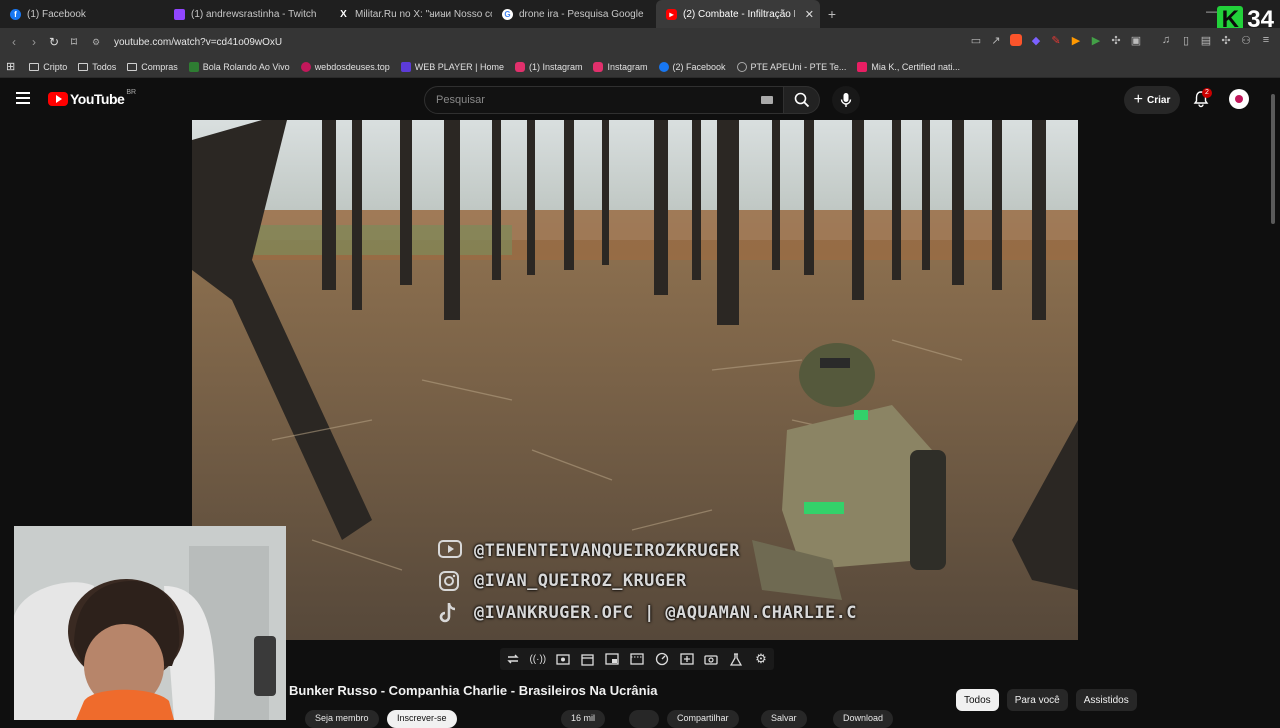  I want to click on browser-tab-x: X Militar.Ru no X: "ᴚᴎᴚᴎ Nosso compat, so click(410, 14).